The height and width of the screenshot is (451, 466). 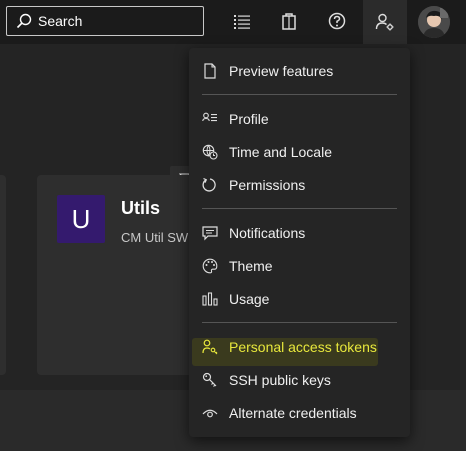 What do you see at coordinates (81, 219) in the screenshot?
I see `project-tile: U` at bounding box center [81, 219].